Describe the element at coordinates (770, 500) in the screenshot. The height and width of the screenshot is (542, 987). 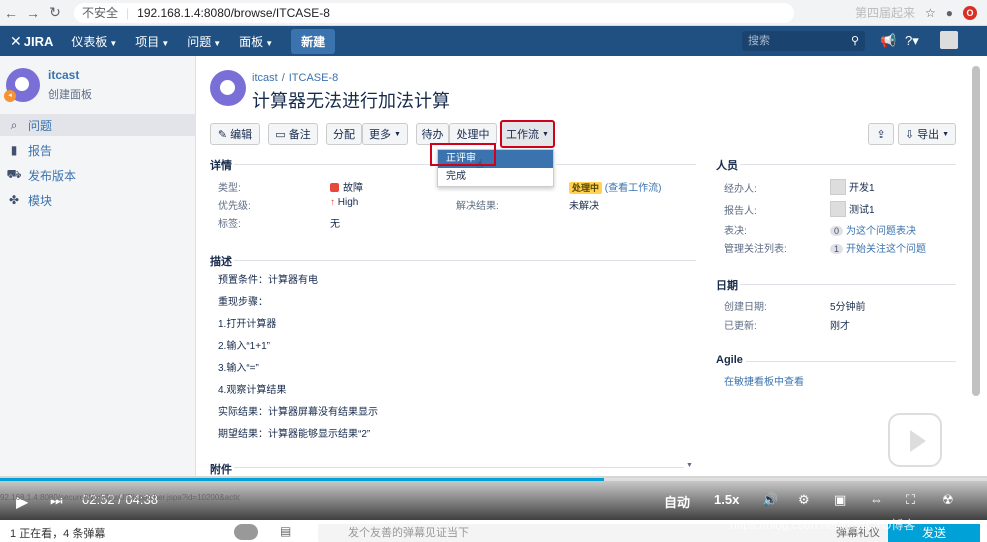
I see `volume-icon: 🔊` at that location.